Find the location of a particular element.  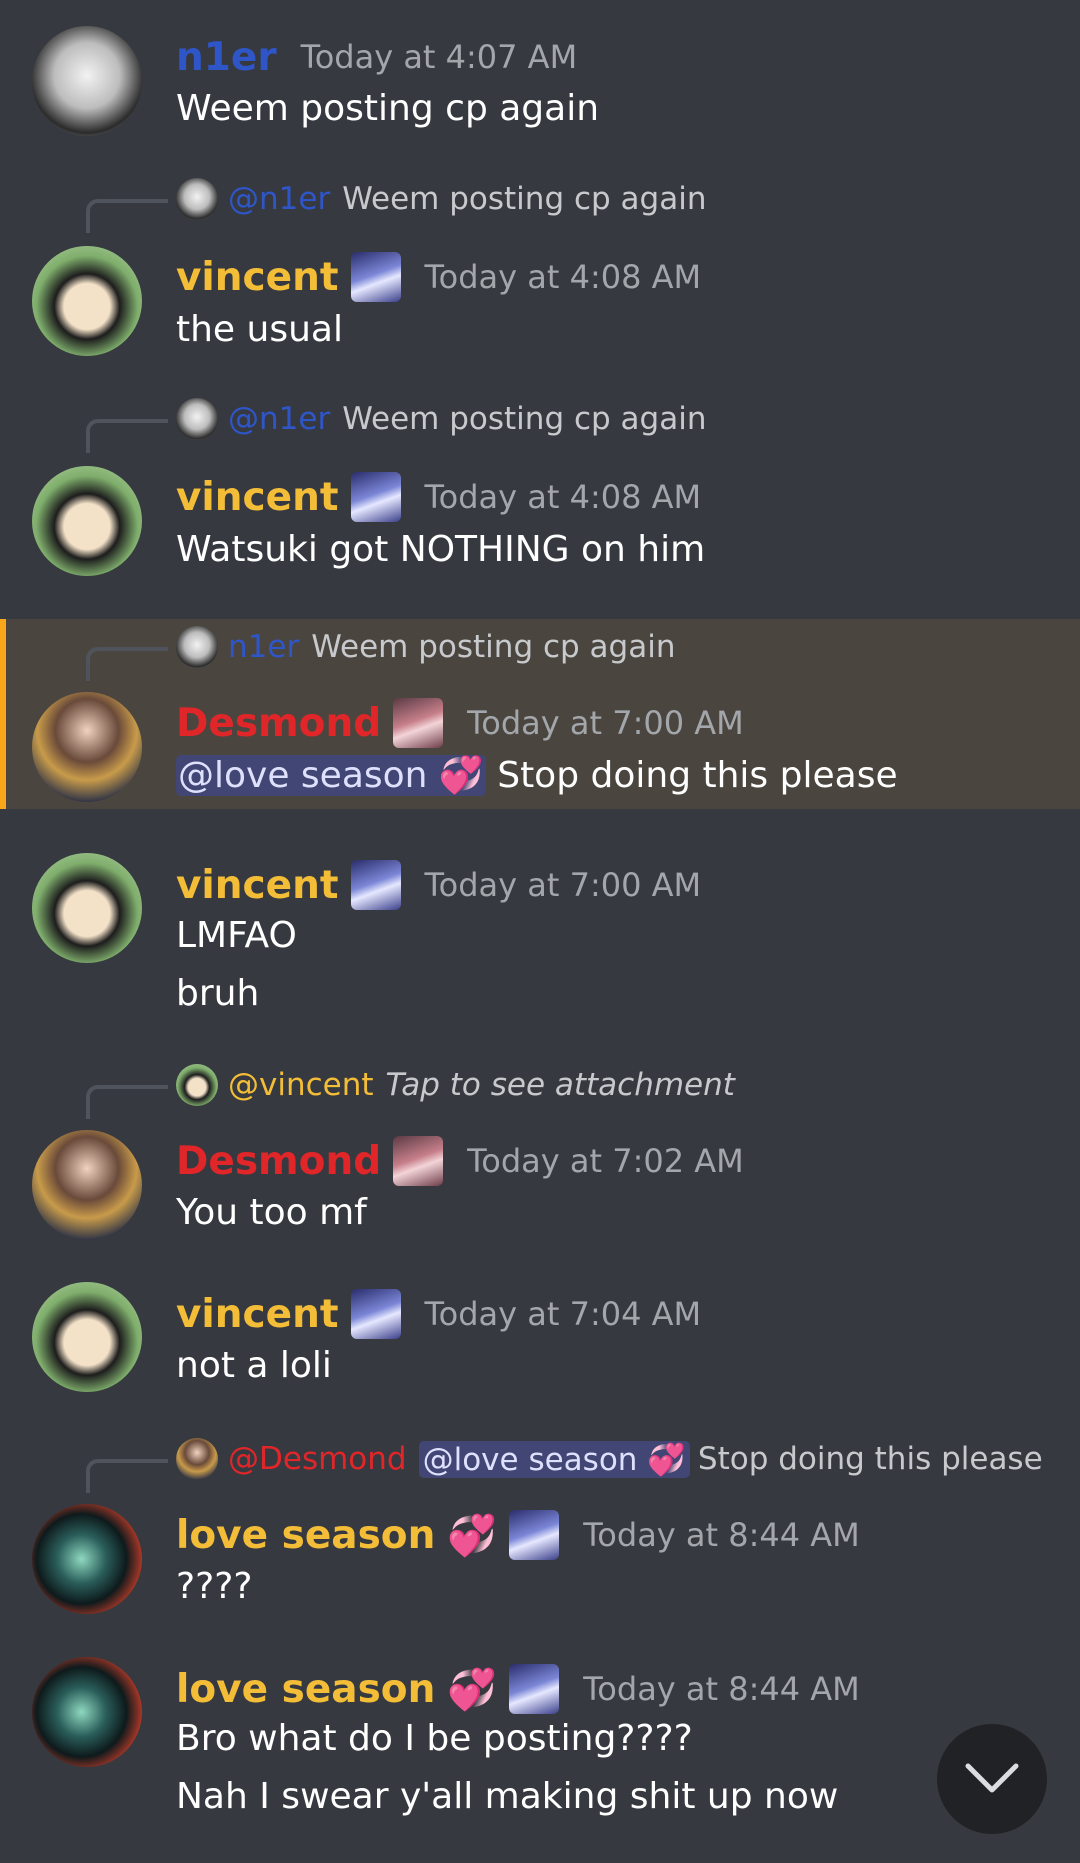

reply-preview-text: Tap to see attachment is located at coordinates (560, 1085).